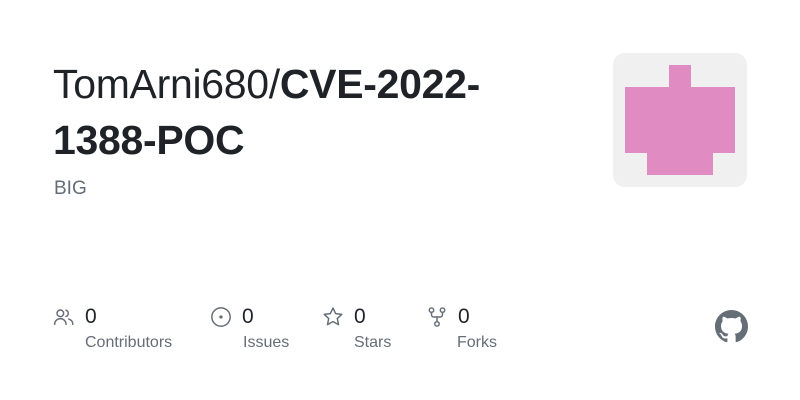 The image size is (800, 400). I want to click on forks-count: 0, so click(464, 316).